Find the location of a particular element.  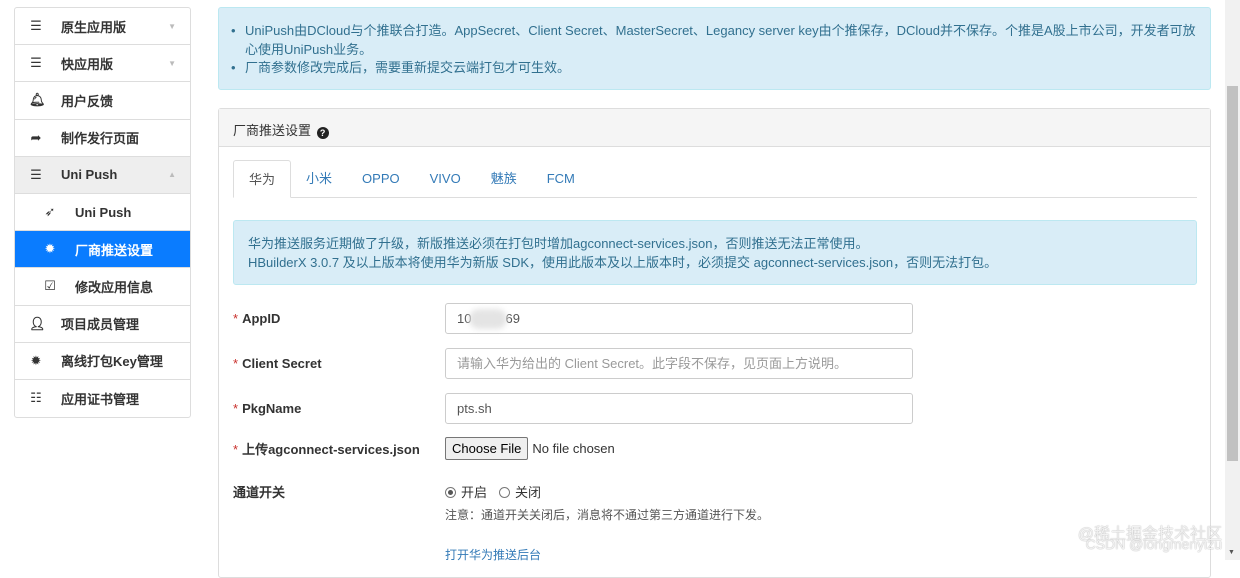

tab-meizu: 魅族 is located at coordinates (504, 178).